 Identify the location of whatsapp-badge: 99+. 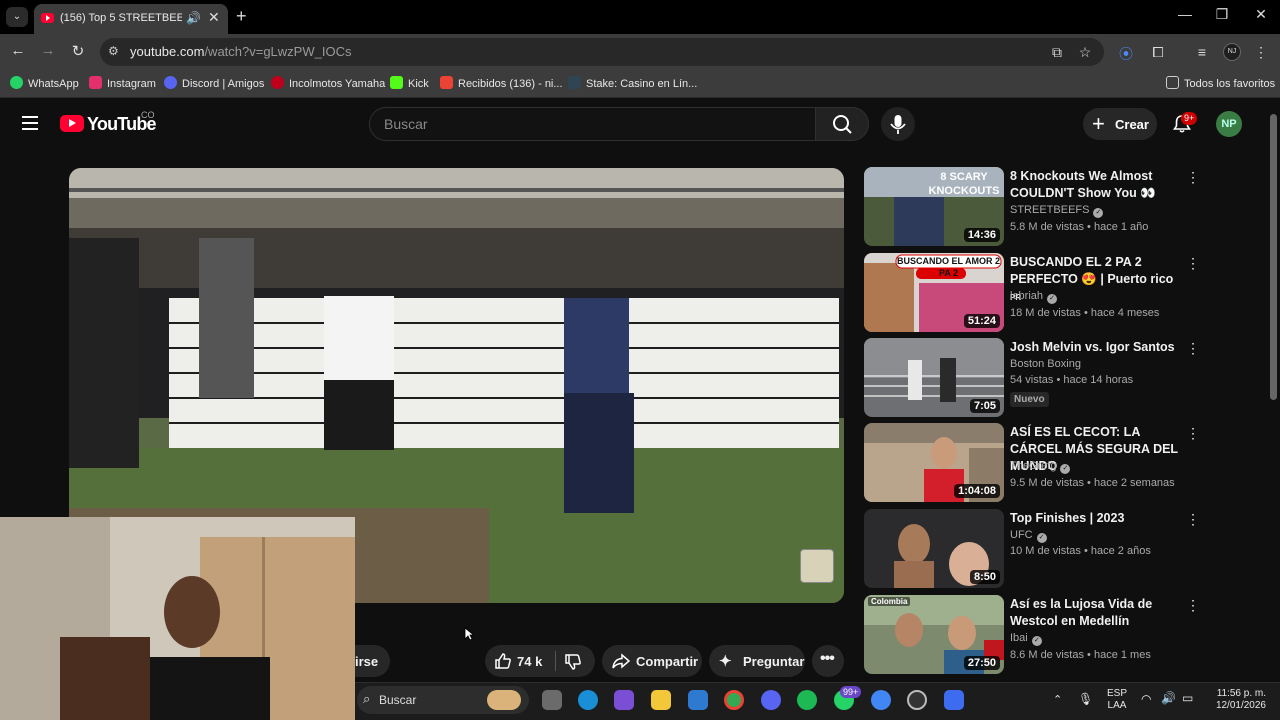
(851, 692).